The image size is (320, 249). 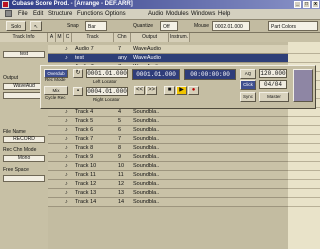 What do you see at coordinates (169, 26) in the screenshot?
I see `quantize-select: Off` at bounding box center [169, 26].